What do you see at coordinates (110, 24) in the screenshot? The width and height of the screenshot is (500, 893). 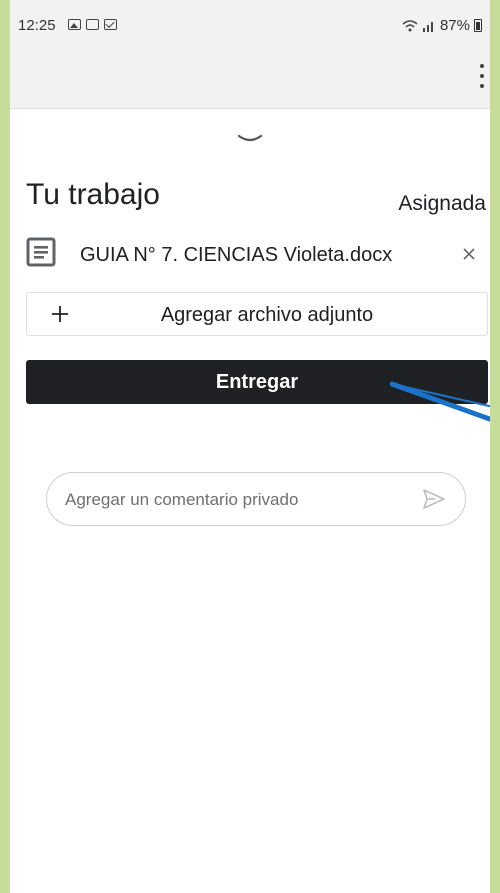 I see `mail-icon` at bounding box center [110, 24].